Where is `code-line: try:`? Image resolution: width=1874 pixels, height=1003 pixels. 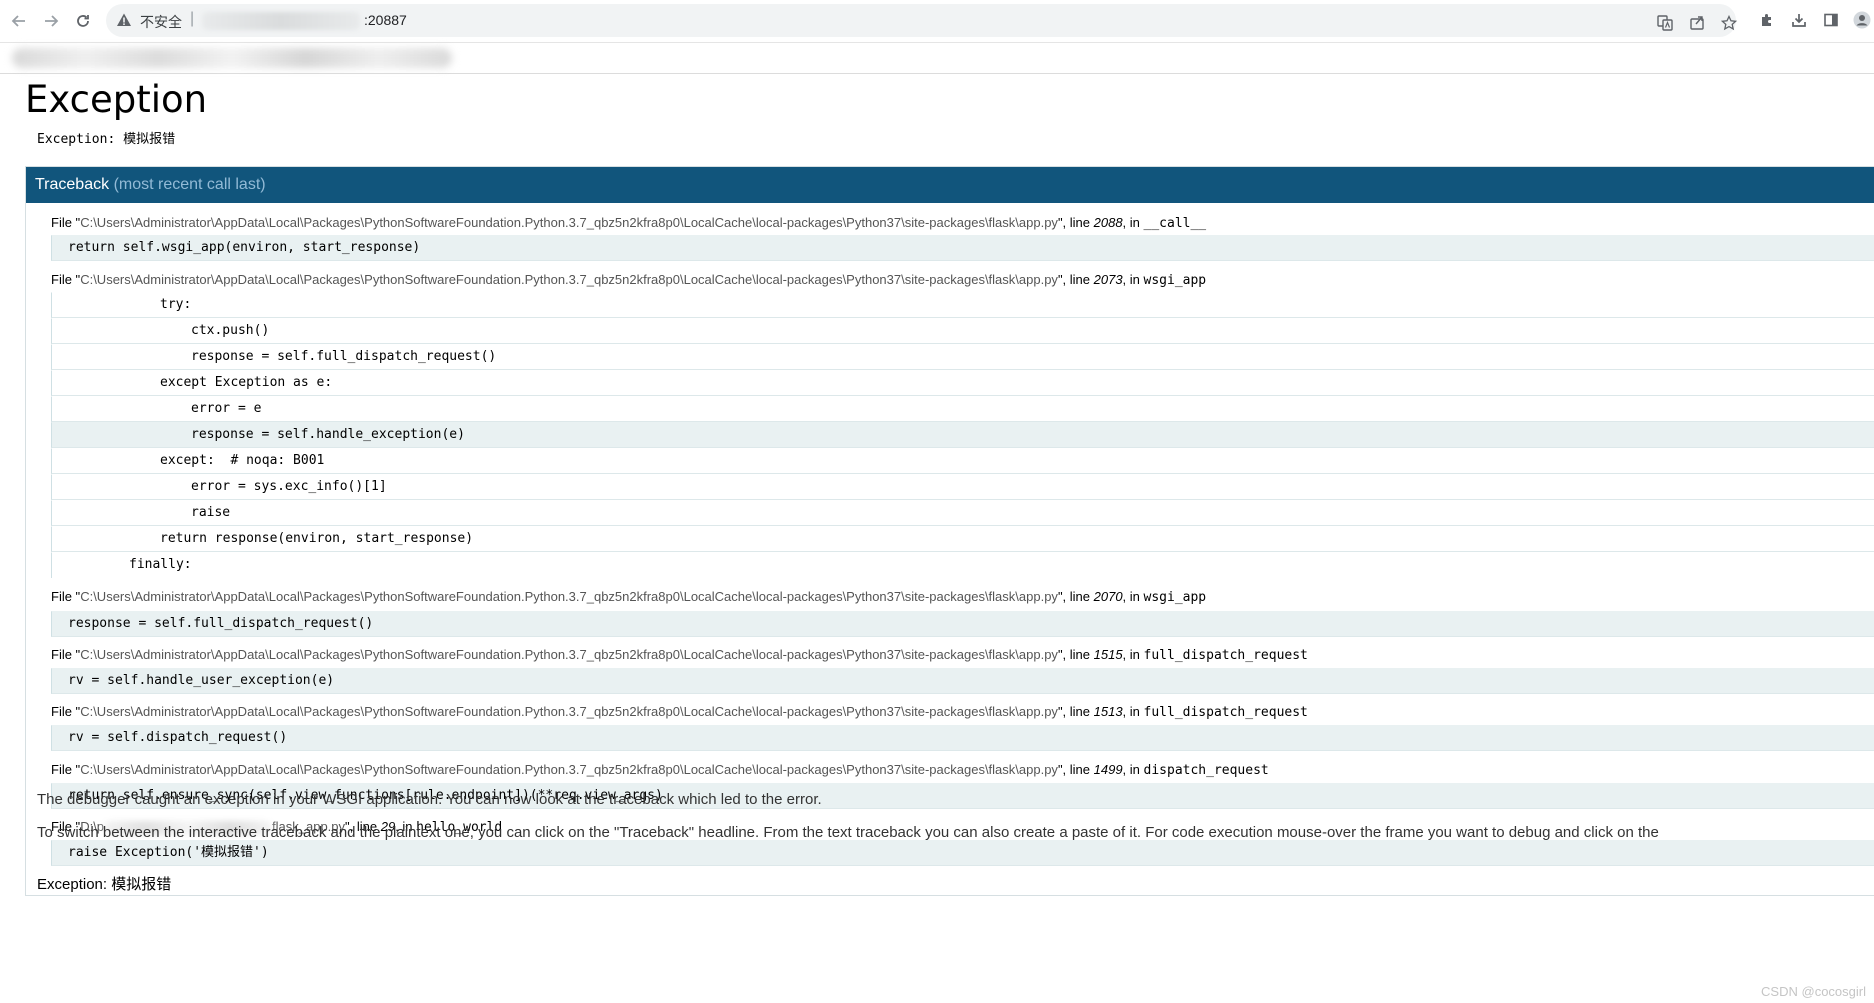 code-line: try: is located at coordinates (962, 305).